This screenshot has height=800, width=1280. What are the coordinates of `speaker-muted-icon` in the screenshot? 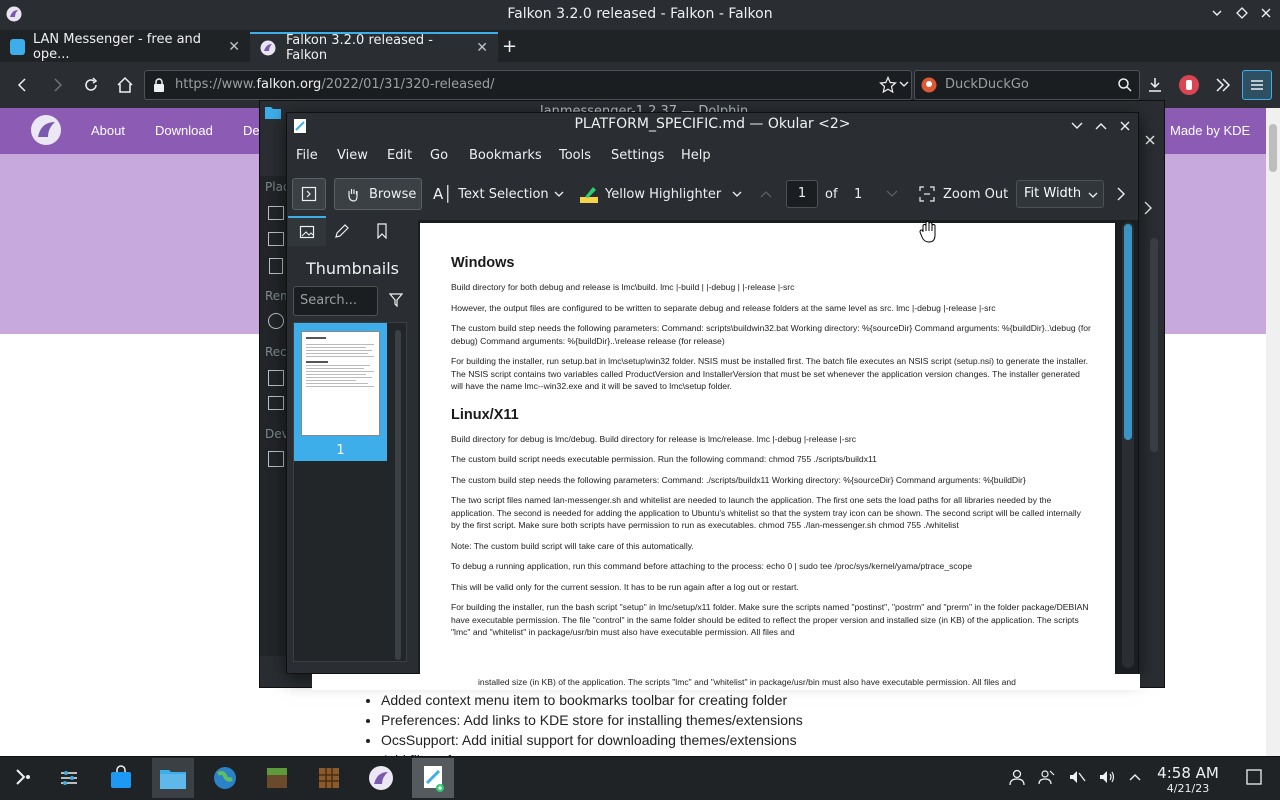 It's located at (1077, 777).